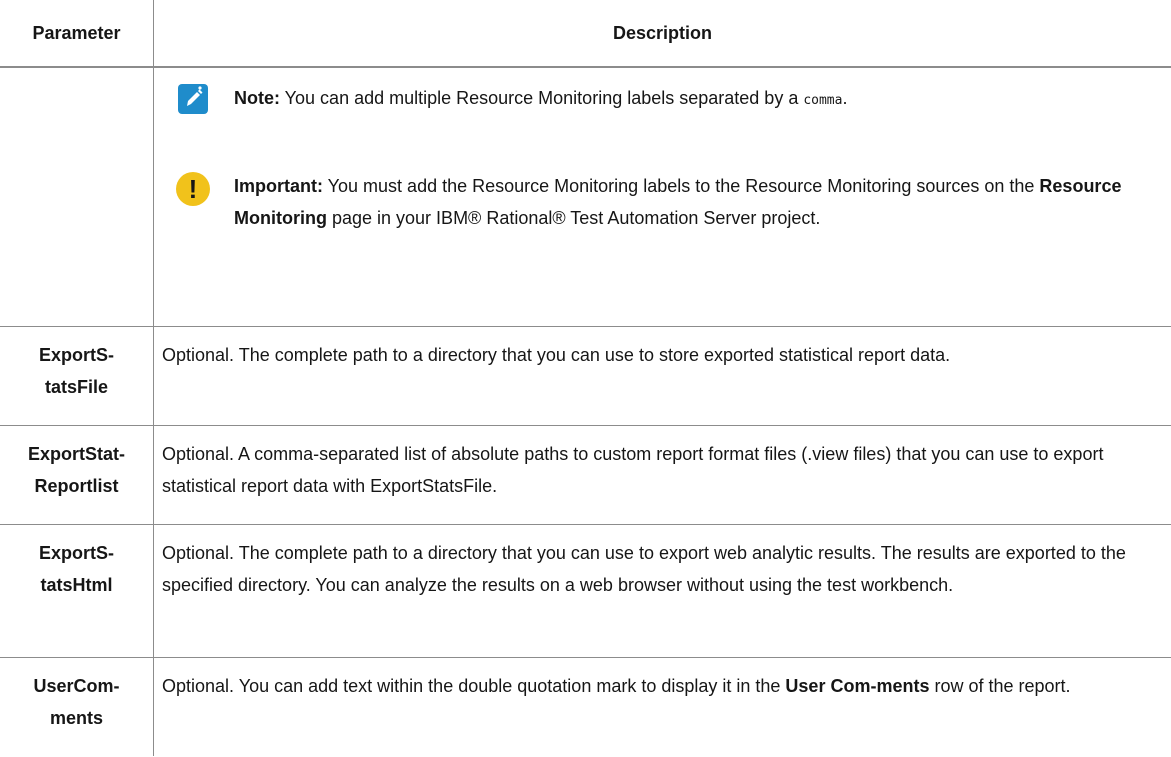 This screenshot has width=1171, height=757. Describe the element at coordinates (1000, 686) in the screenshot. I see `description-text-b: row of the report.` at that location.